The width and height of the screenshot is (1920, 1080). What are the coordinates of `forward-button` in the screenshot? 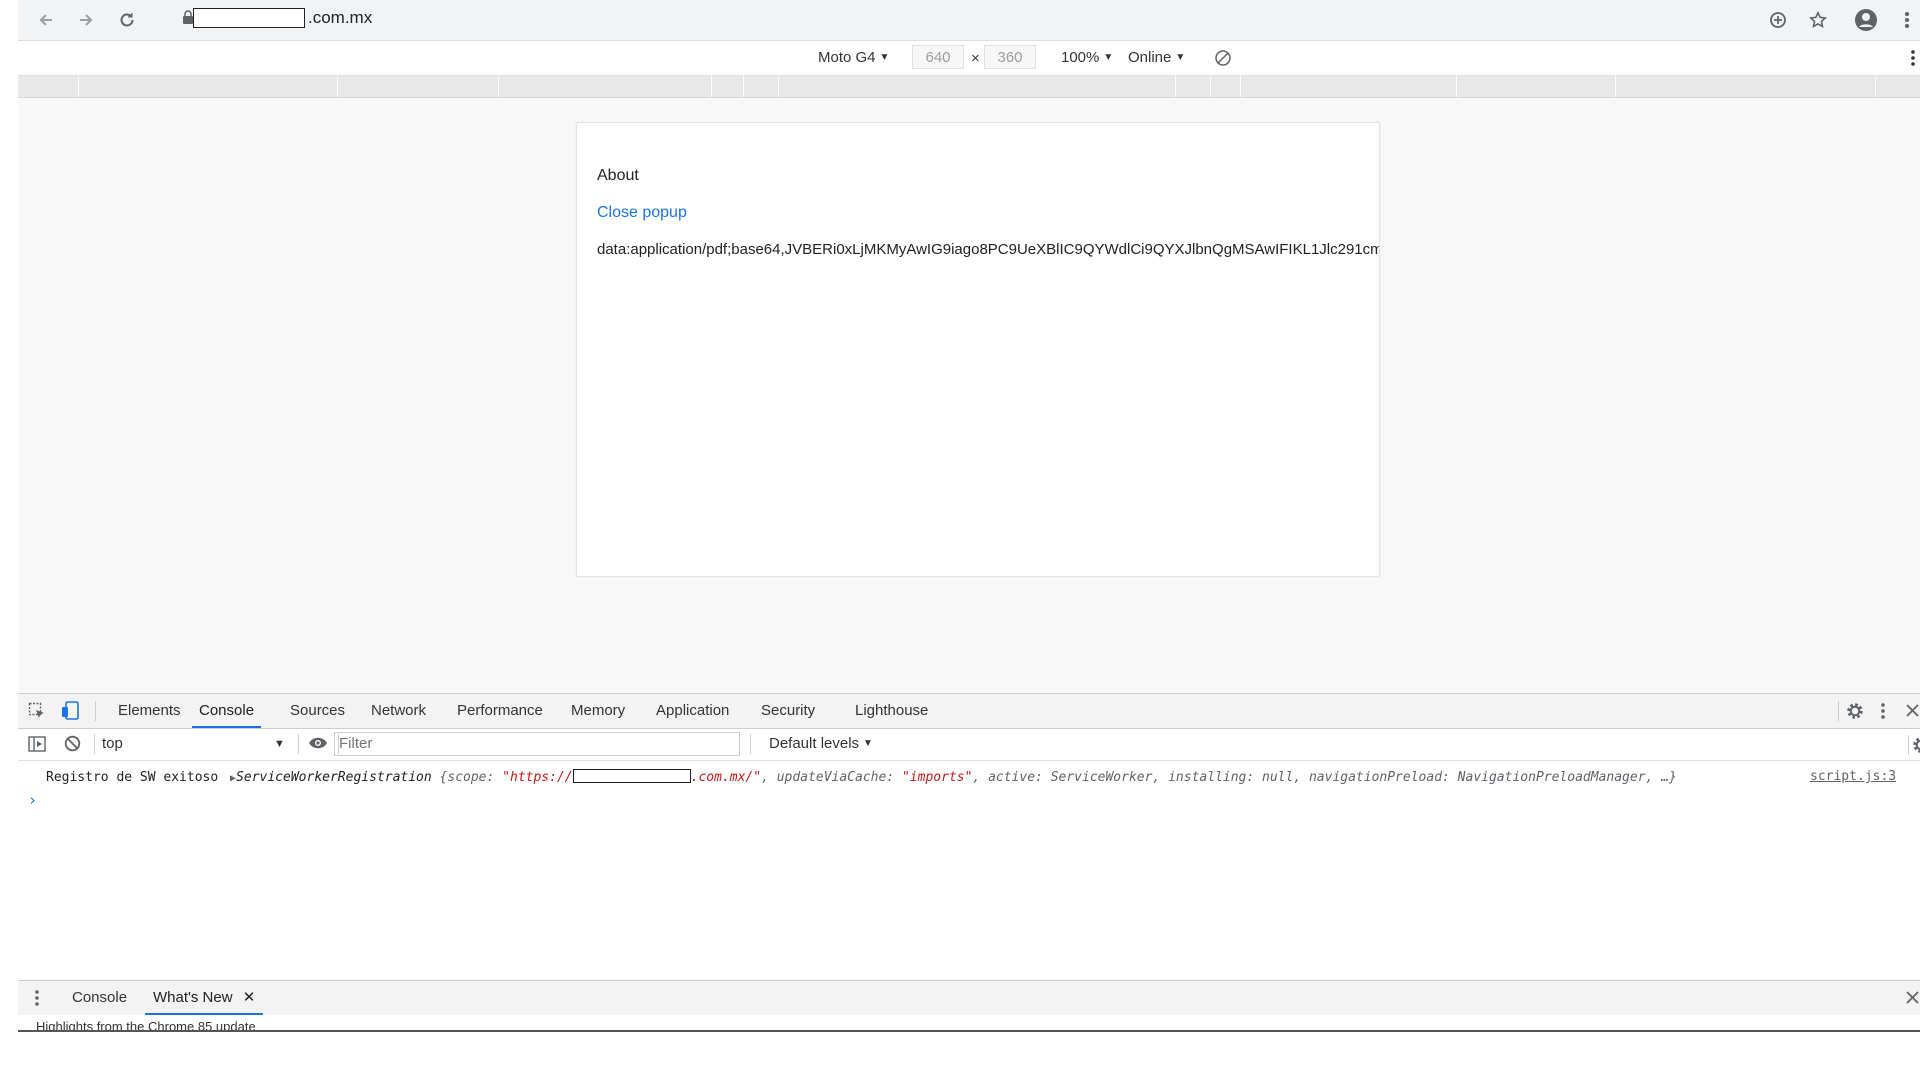 It's located at (86, 20).